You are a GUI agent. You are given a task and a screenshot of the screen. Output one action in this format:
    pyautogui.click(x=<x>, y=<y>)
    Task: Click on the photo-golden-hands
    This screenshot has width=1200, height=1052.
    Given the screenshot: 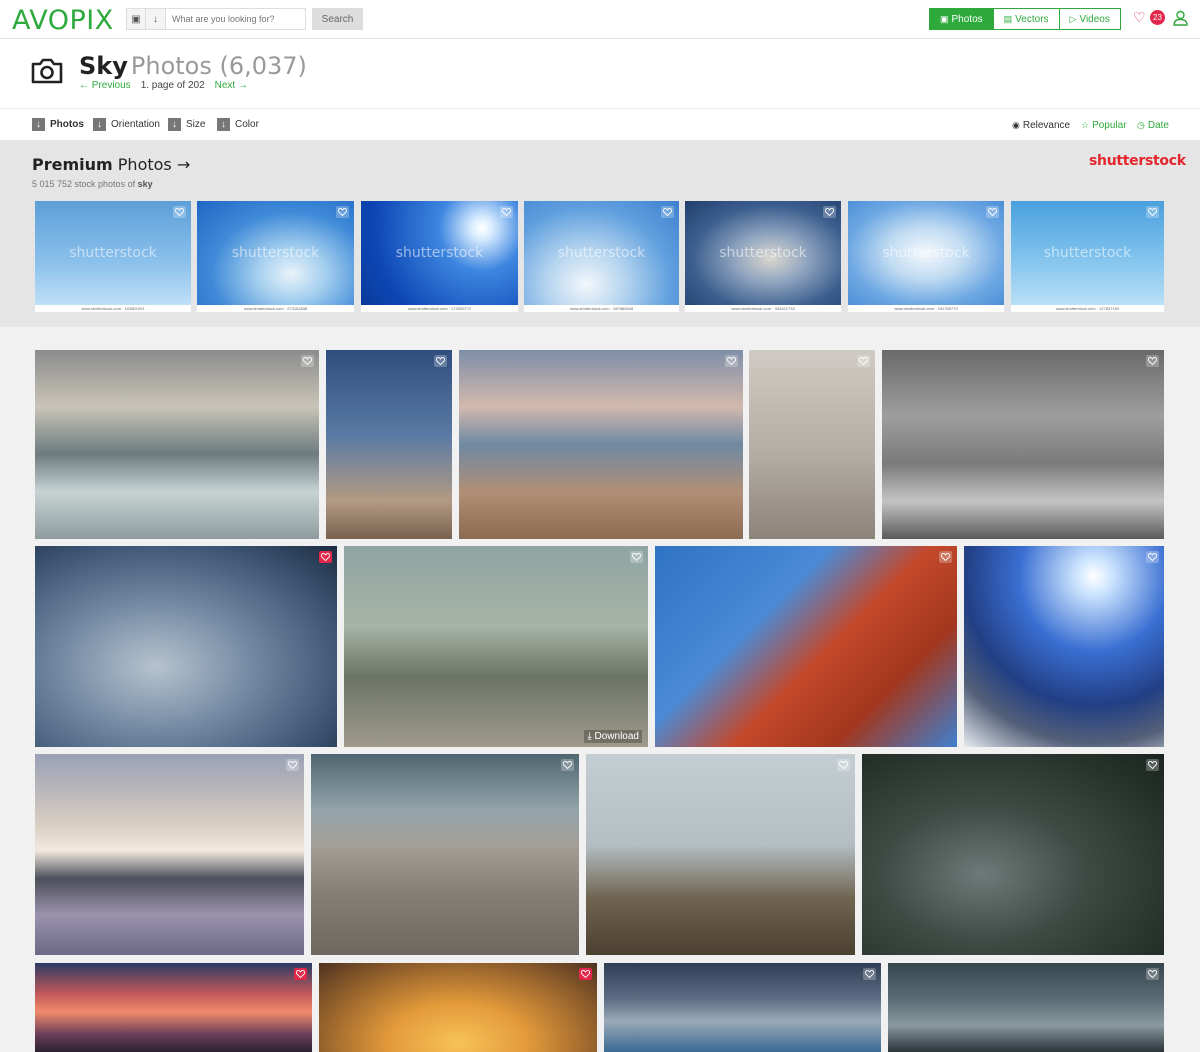 What is the action you would take?
    pyautogui.click(x=458, y=1007)
    